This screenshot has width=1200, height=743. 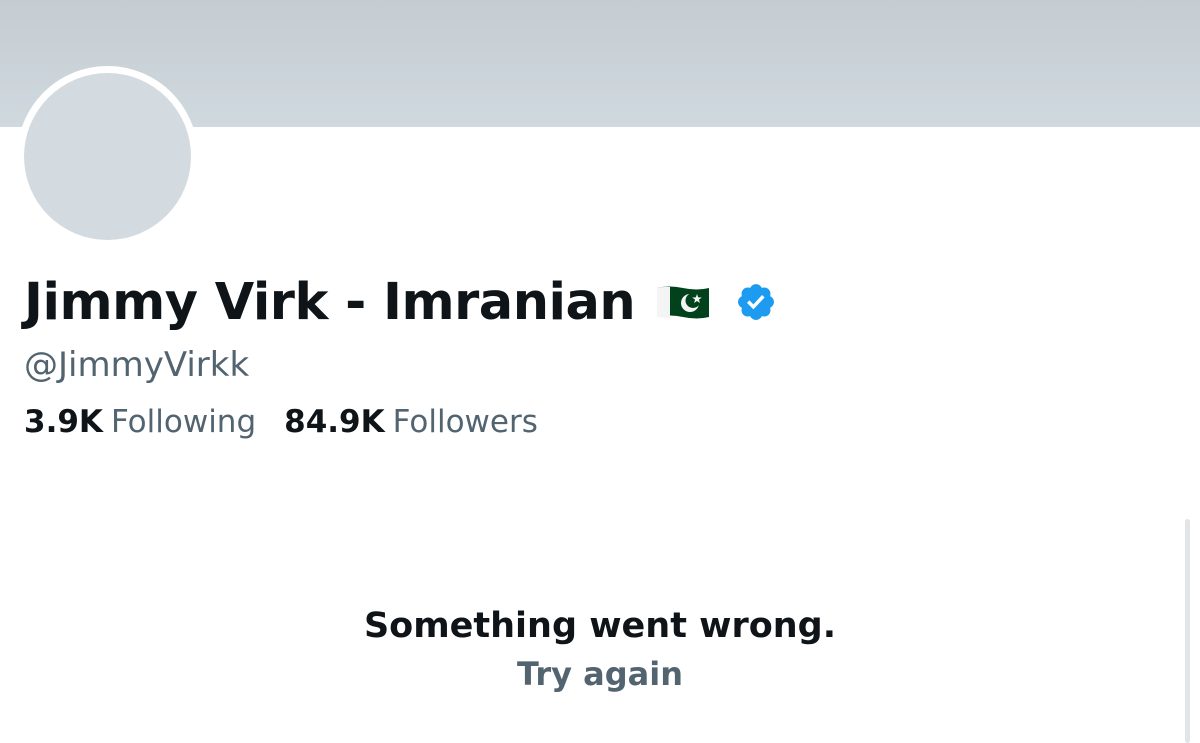 I want to click on display-name: Jimmy Virk - Imranian, so click(x=330, y=302).